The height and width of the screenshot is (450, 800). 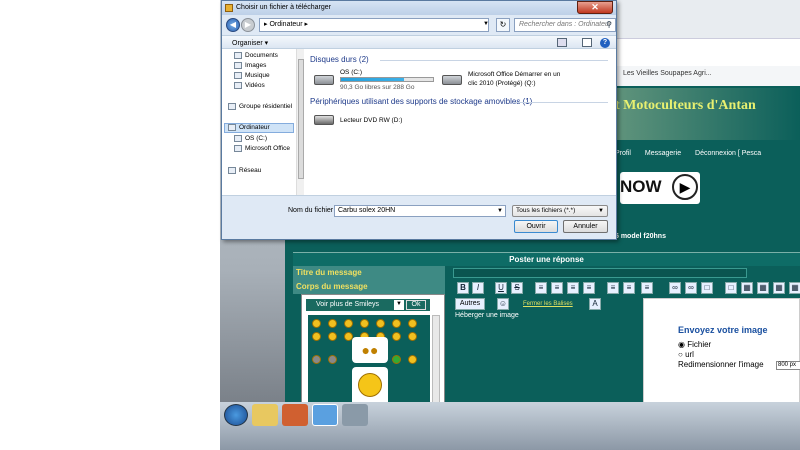 I want to click on align-center-button: ≡, so click(x=557, y=288).